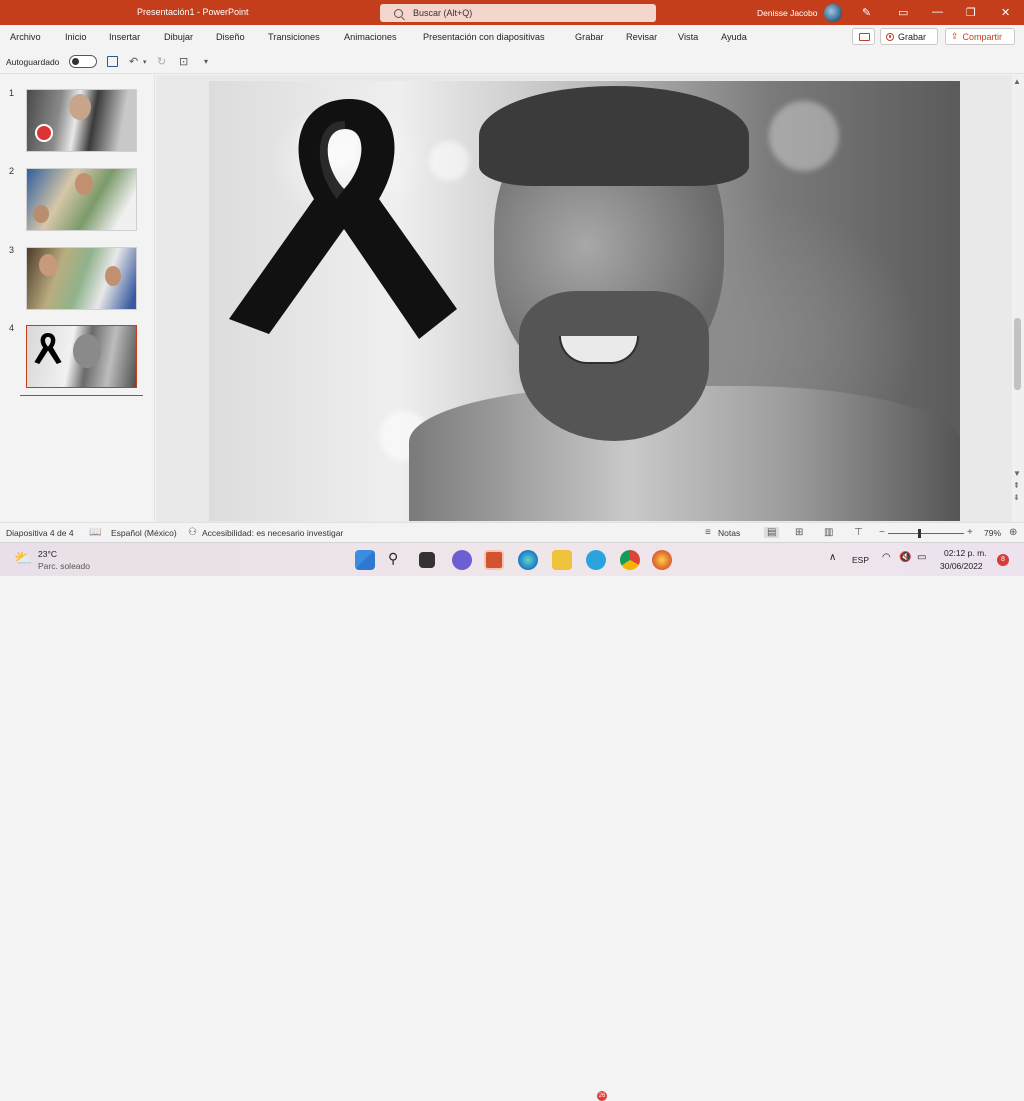 The image size is (1024, 1101). I want to click on scroll-down-icon: ▼, so click(1017, 473).